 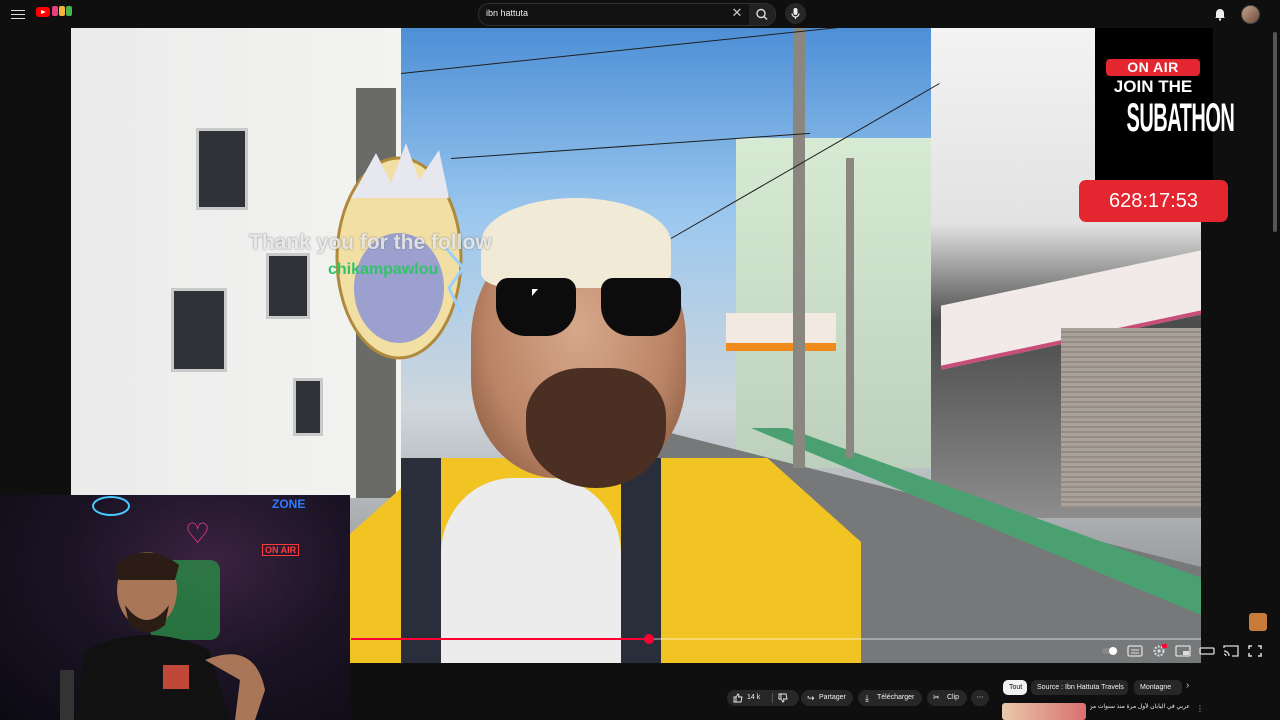 What do you see at coordinates (832, 697) in the screenshot?
I see `share-label: Partager` at bounding box center [832, 697].